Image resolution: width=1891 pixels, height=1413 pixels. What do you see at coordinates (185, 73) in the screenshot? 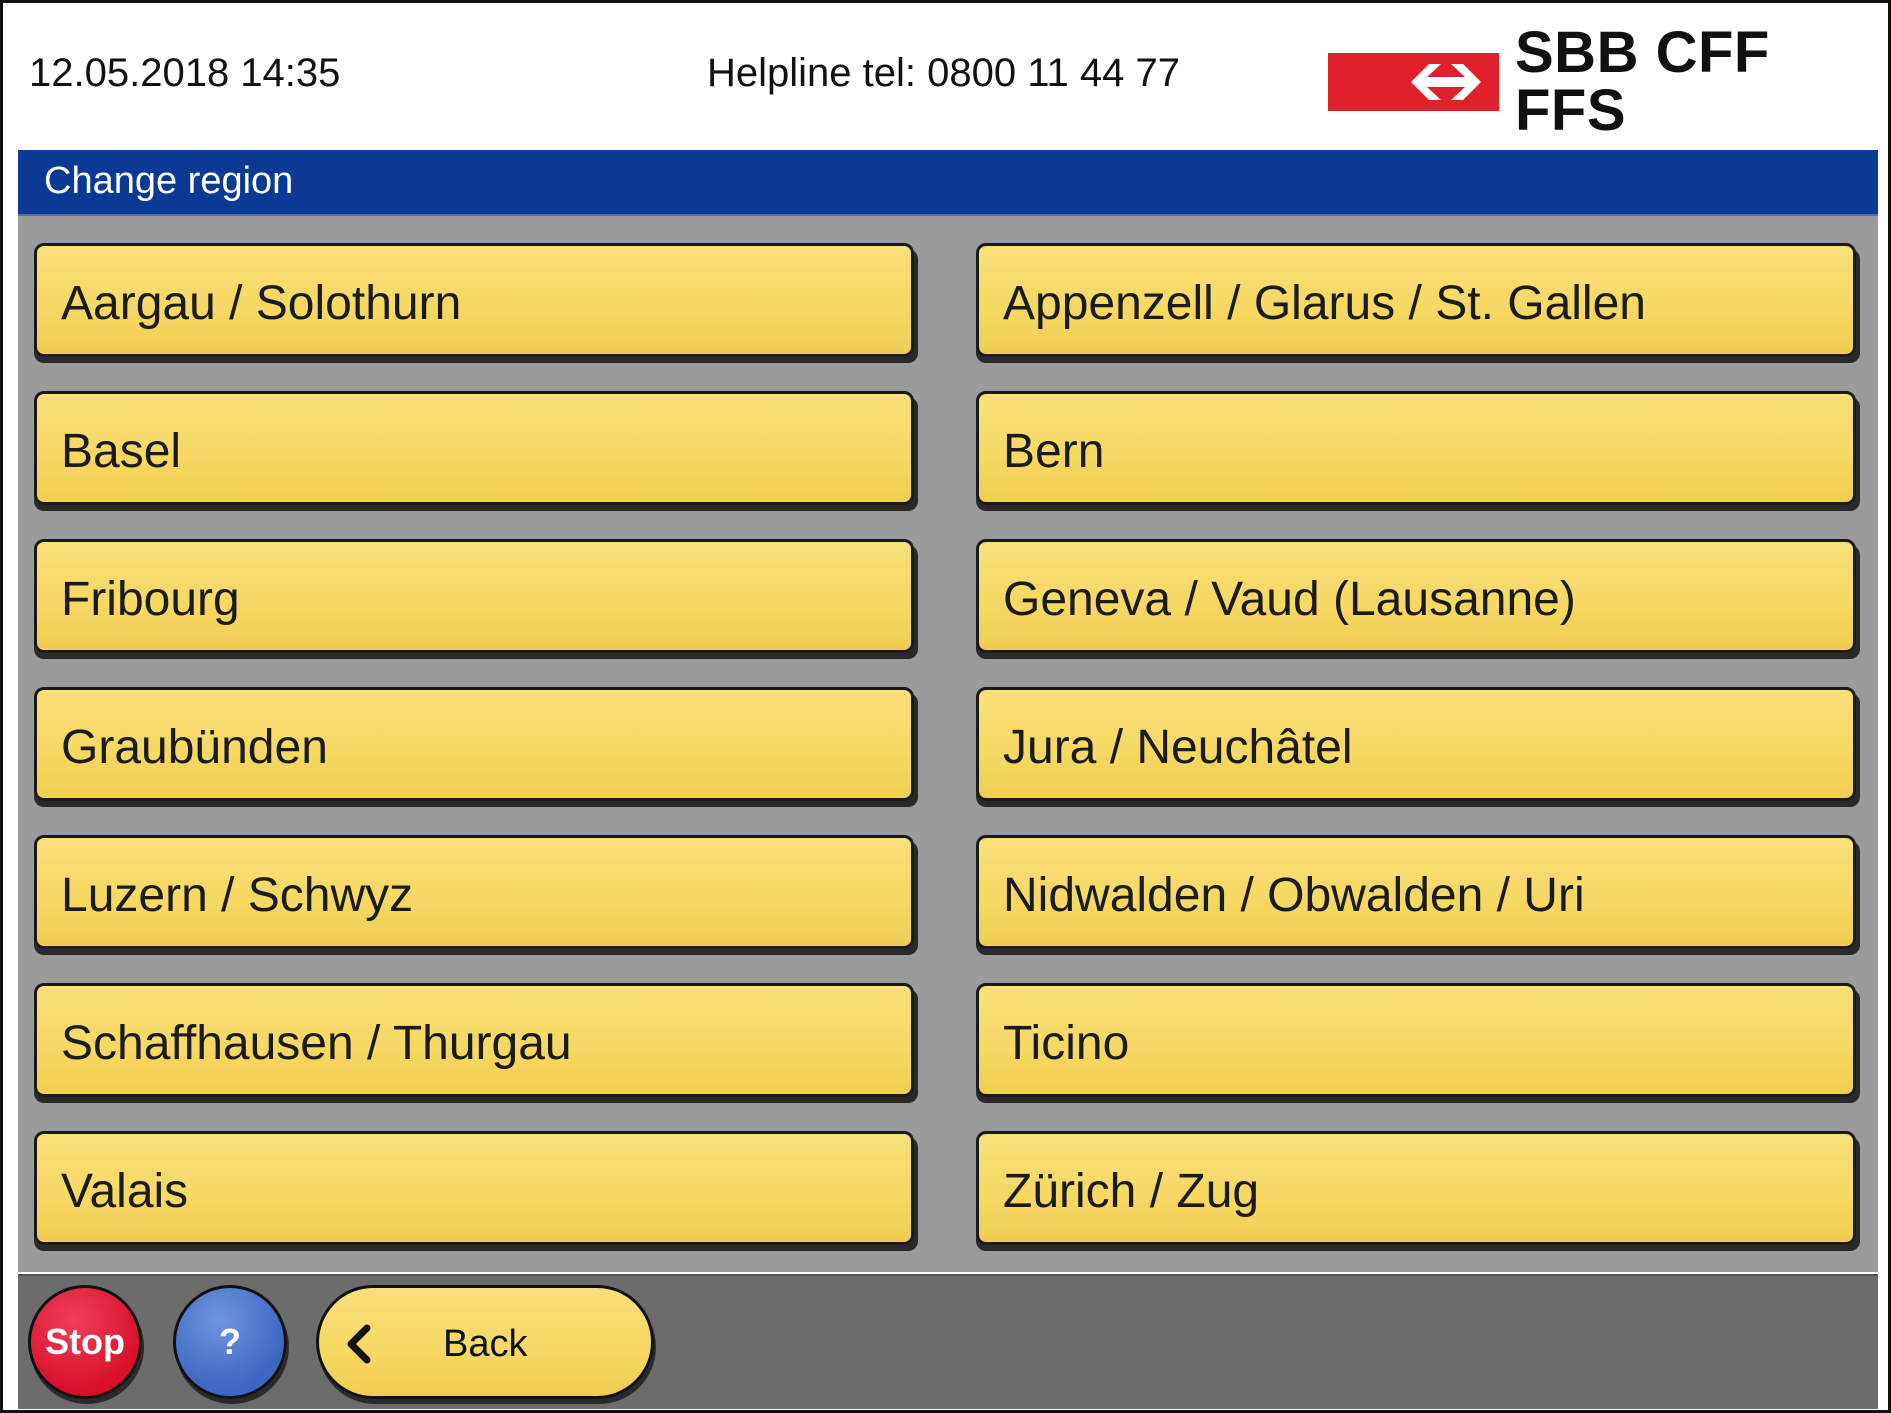
I see `datetime: 12.05.2018 14:35` at bounding box center [185, 73].